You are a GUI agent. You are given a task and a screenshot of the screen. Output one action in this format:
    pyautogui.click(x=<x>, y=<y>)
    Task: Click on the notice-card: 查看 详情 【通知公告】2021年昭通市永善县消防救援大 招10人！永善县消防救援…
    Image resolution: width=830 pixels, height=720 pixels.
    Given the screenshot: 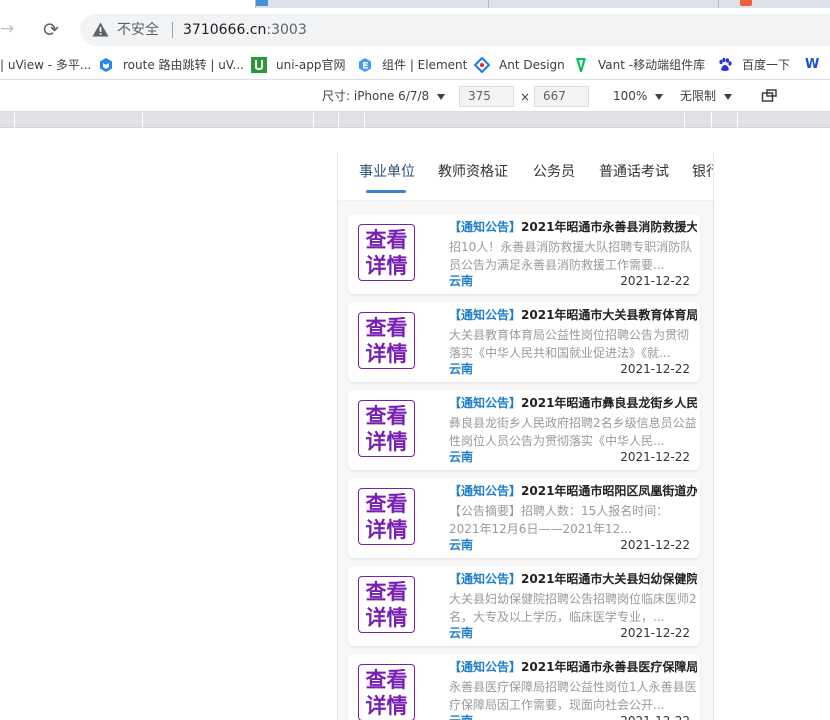 What is the action you would take?
    pyautogui.click(x=524, y=254)
    